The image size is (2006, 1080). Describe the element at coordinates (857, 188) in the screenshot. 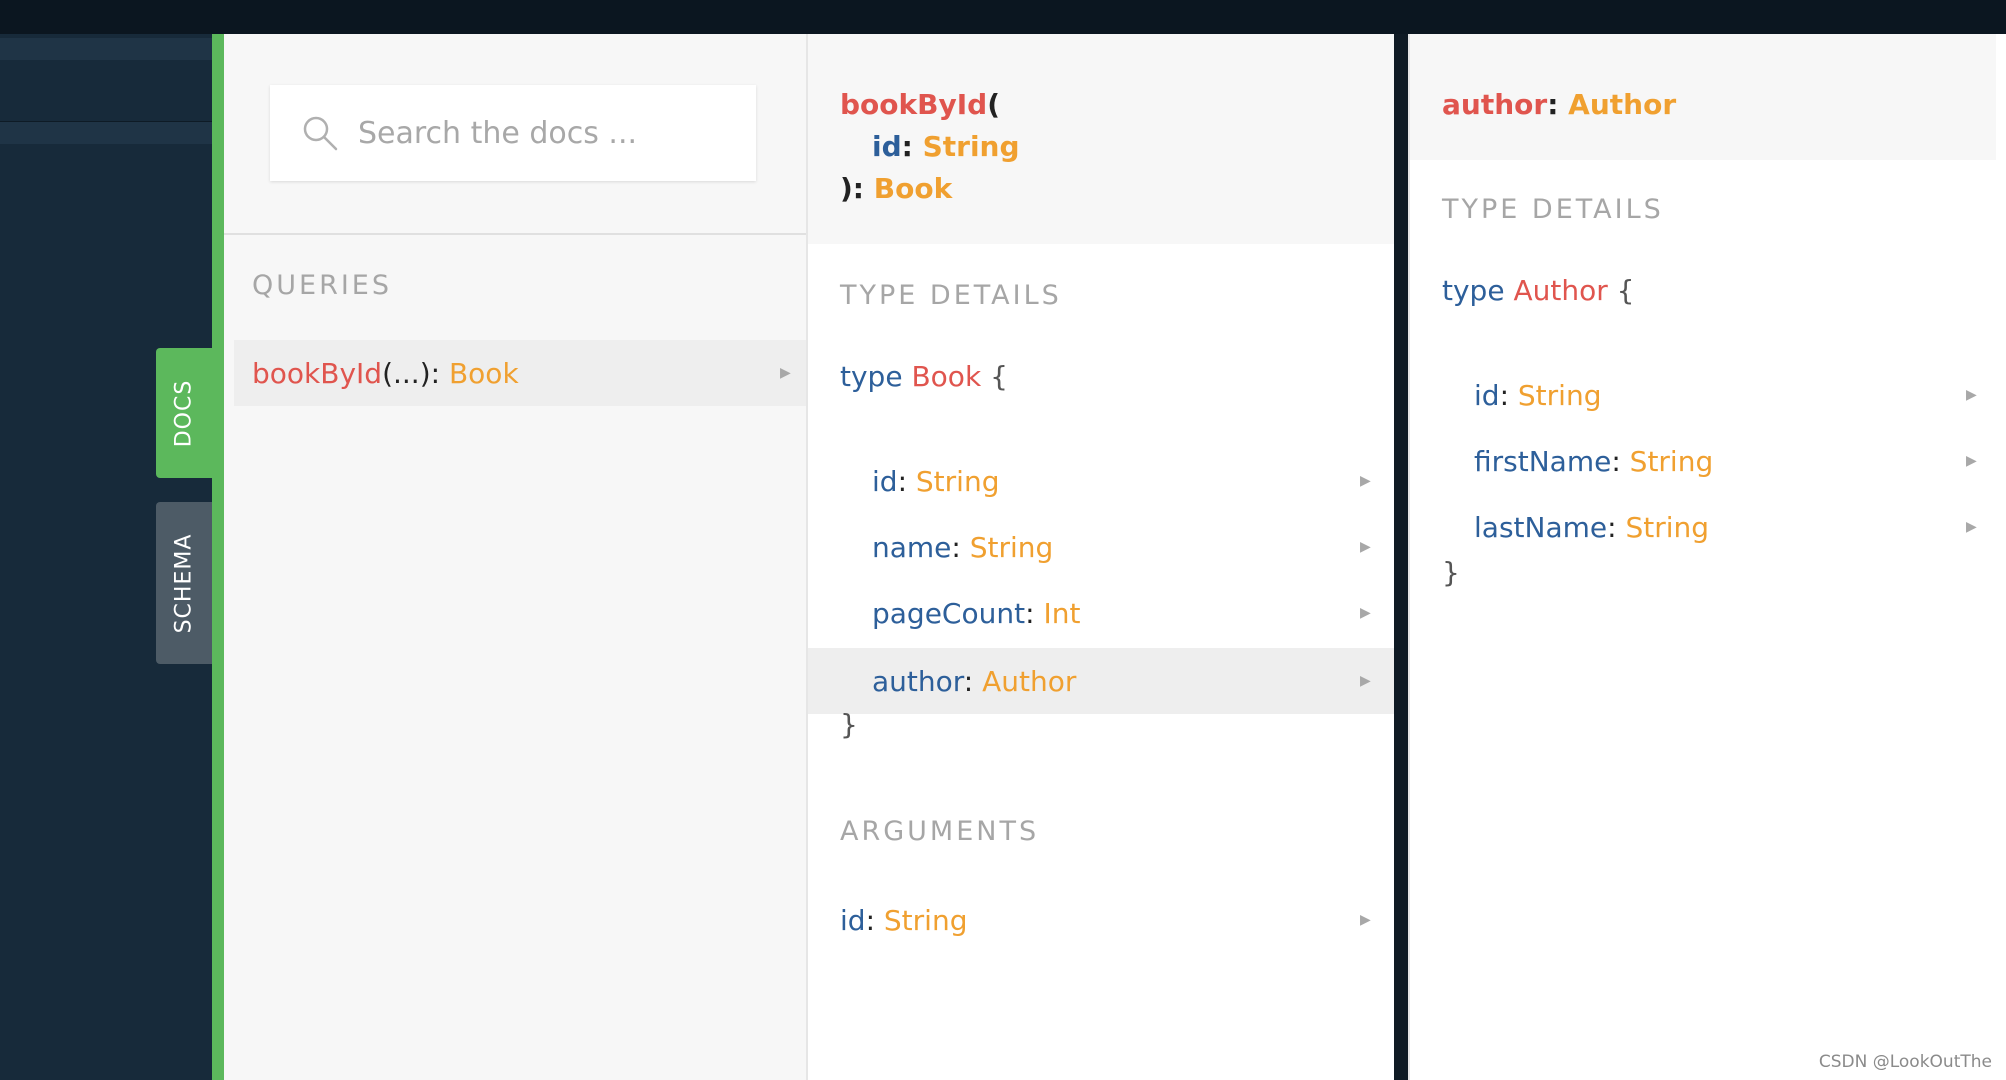

I see `header-close-paren: ):` at that location.